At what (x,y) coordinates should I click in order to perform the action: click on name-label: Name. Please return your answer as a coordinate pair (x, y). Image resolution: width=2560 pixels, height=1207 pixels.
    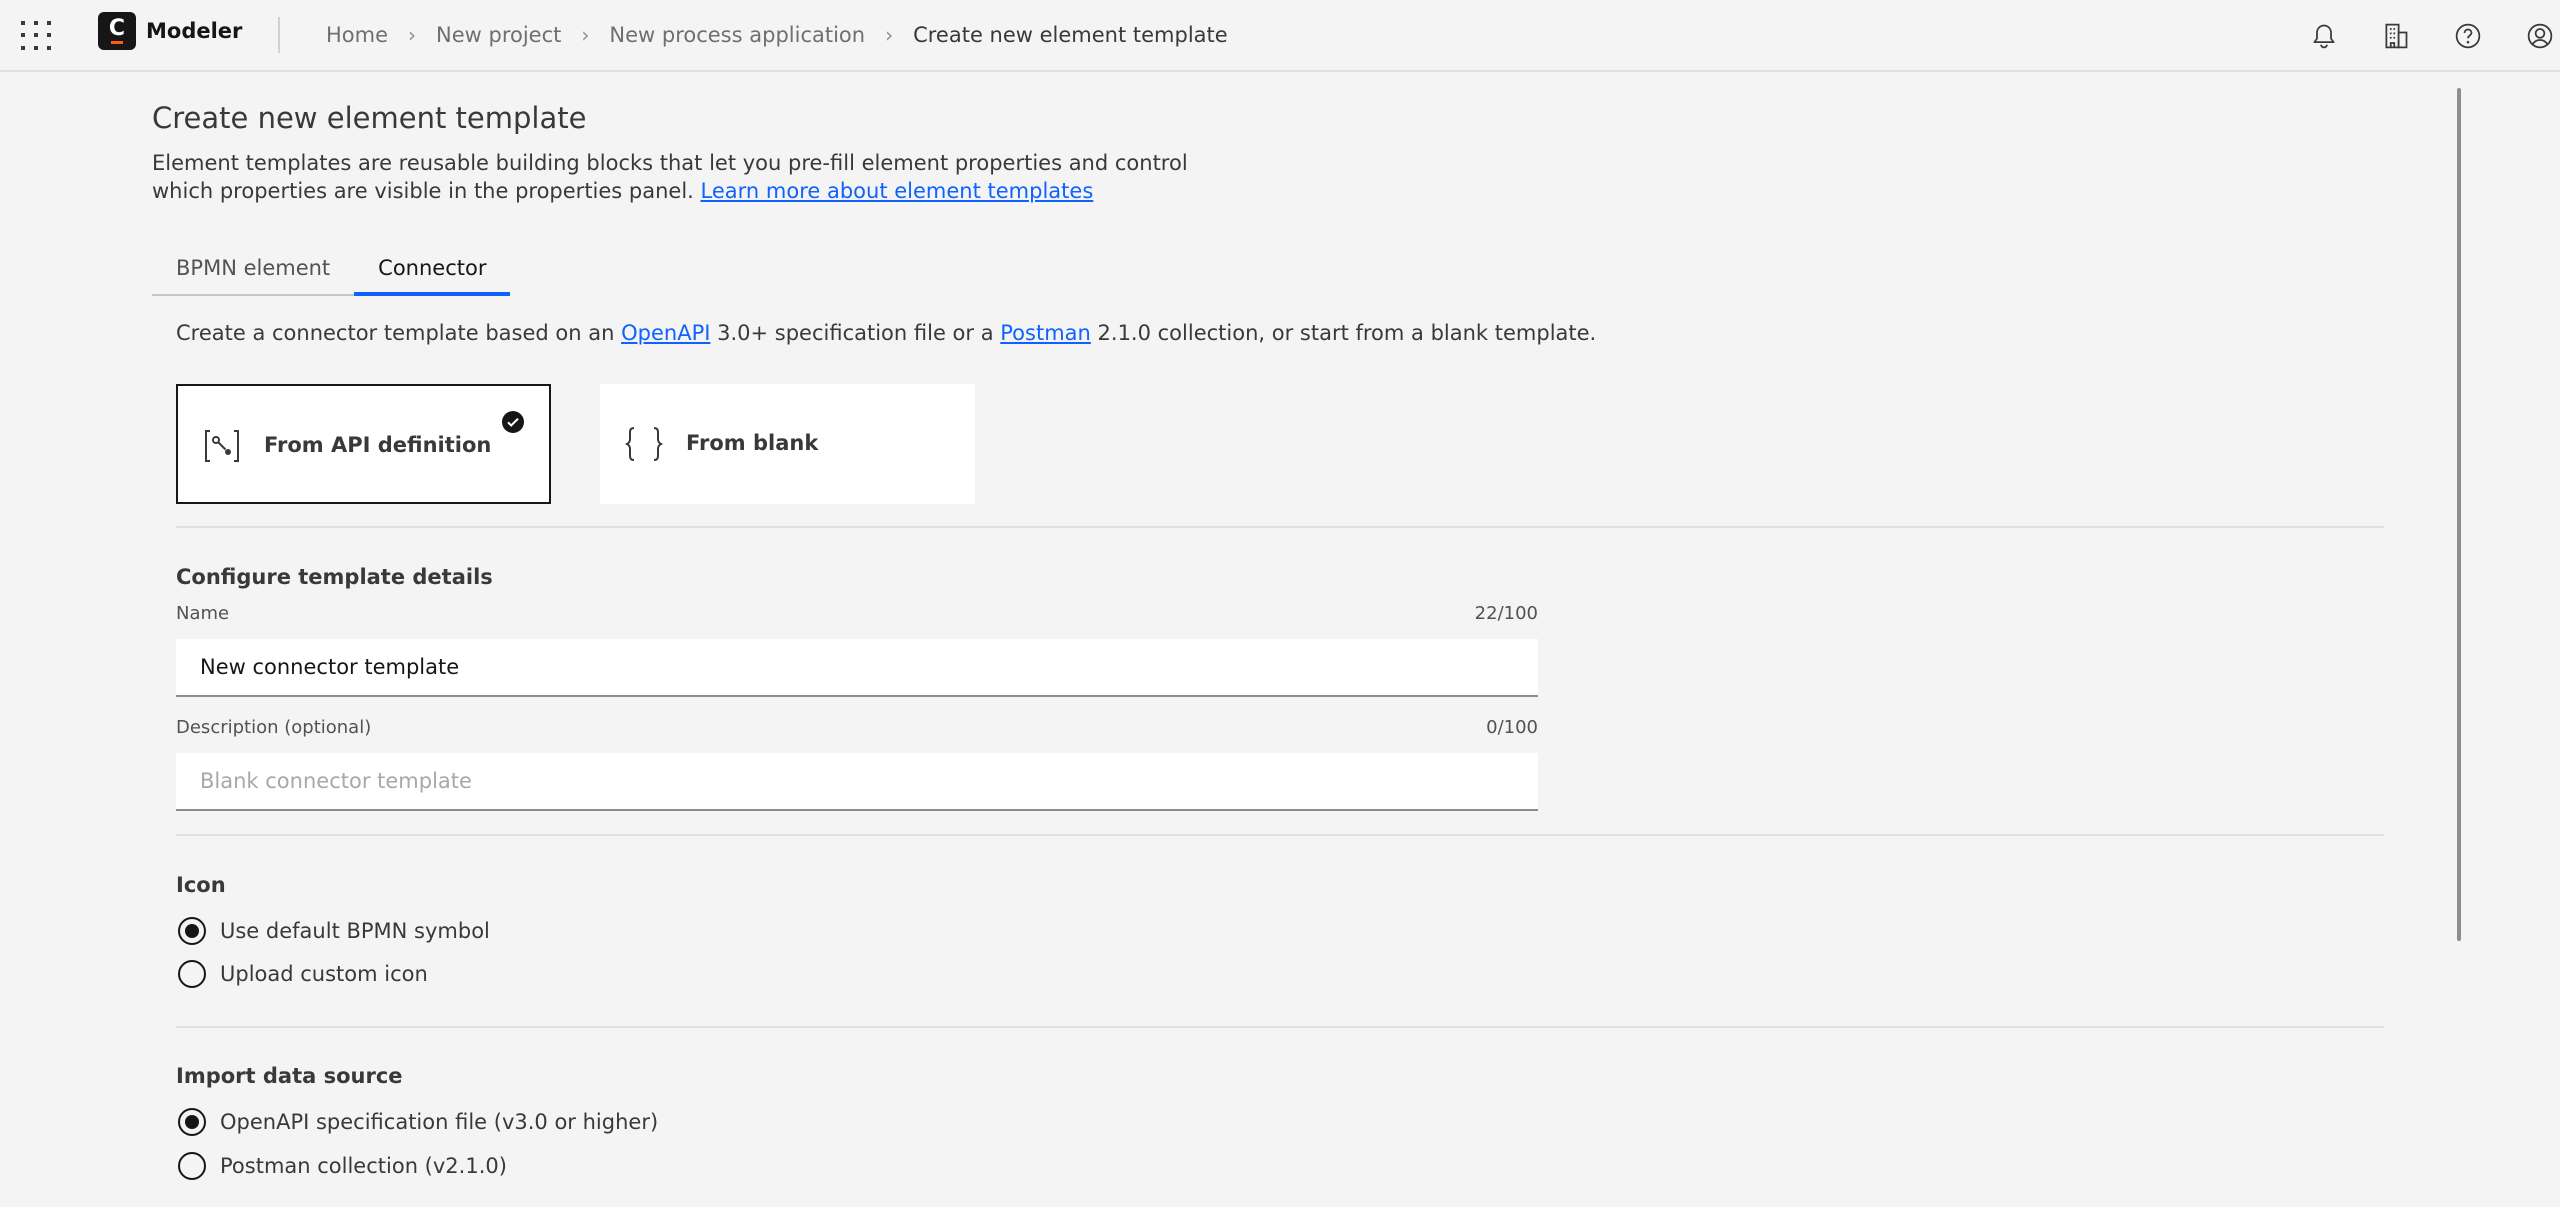
    Looking at the image, I should click on (203, 613).